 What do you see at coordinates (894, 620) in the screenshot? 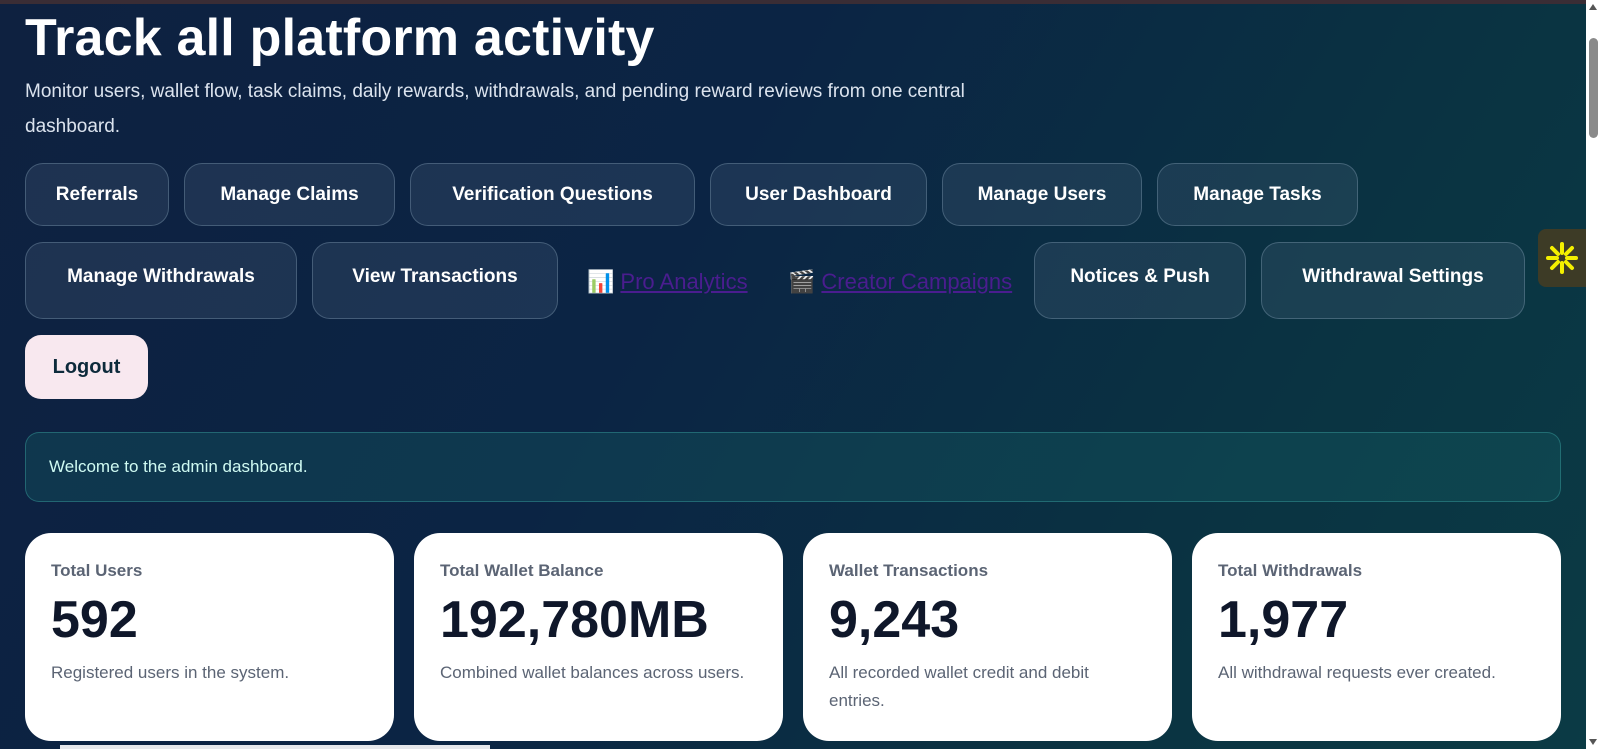
I see `stat-value: 9,243` at bounding box center [894, 620].